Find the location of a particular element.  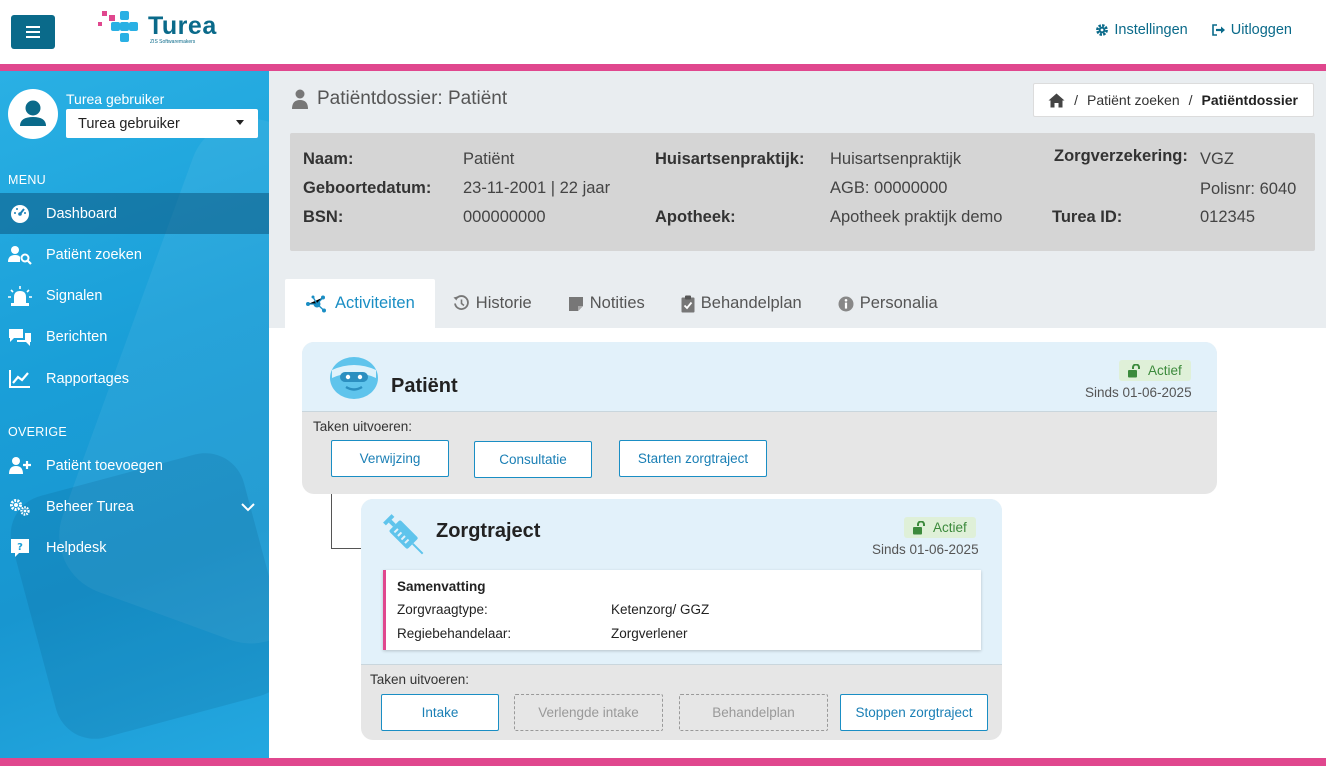

home-icon is located at coordinates (1056, 100).